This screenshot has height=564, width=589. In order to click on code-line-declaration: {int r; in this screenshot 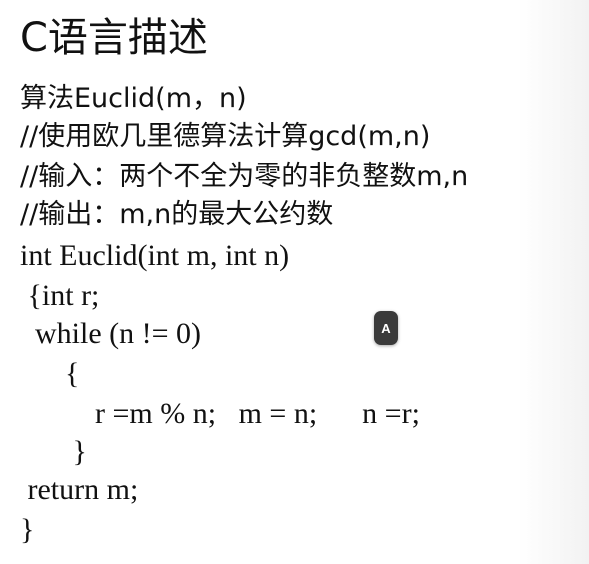, I will do `click(60, 295)`.